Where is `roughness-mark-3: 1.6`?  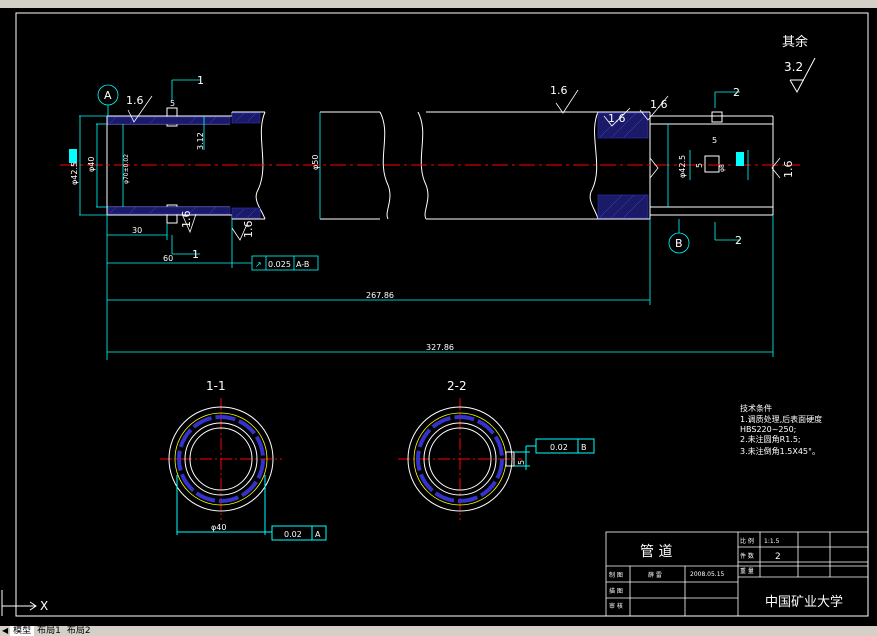 roughness-mark-3: 1.6 is located at coordinates (617, 118).